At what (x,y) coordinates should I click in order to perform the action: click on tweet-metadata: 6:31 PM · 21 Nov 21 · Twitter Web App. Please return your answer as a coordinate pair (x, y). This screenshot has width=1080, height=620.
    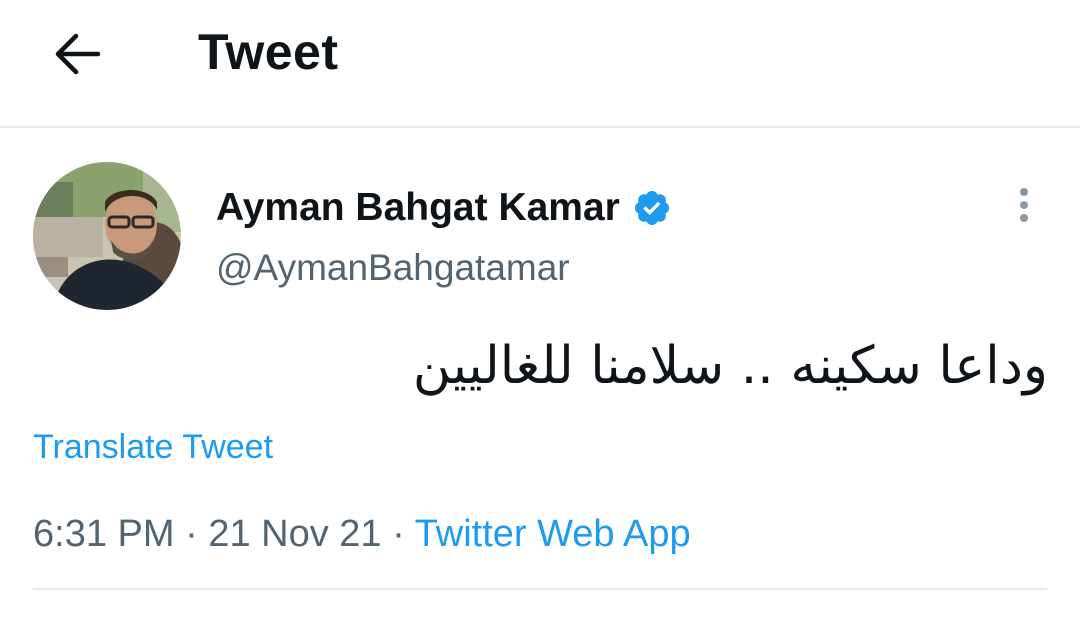
    Looking at the image, I should click on (362, 534).